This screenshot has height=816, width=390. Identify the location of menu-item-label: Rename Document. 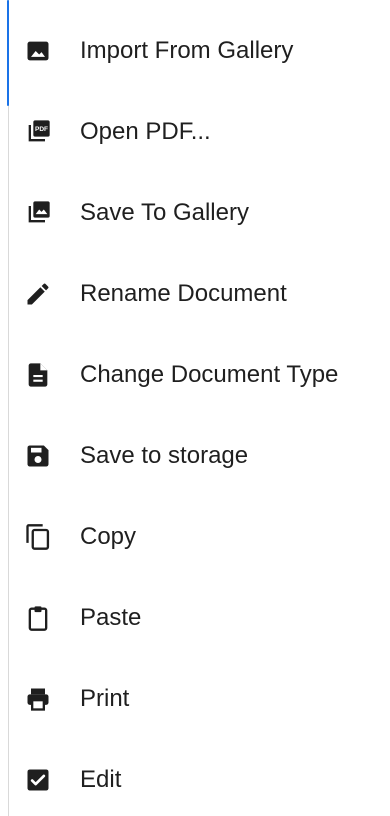
(183, 293).